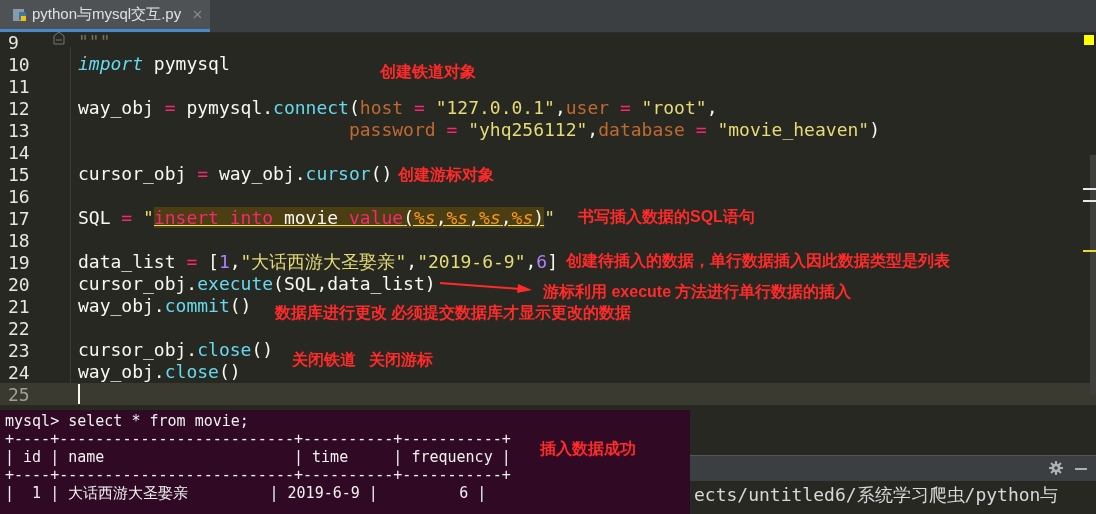  Describe the element at coordinates (363, 360) in the screenshot. I see `annotation-text: 关闭铁道 关闭游标` at that location.